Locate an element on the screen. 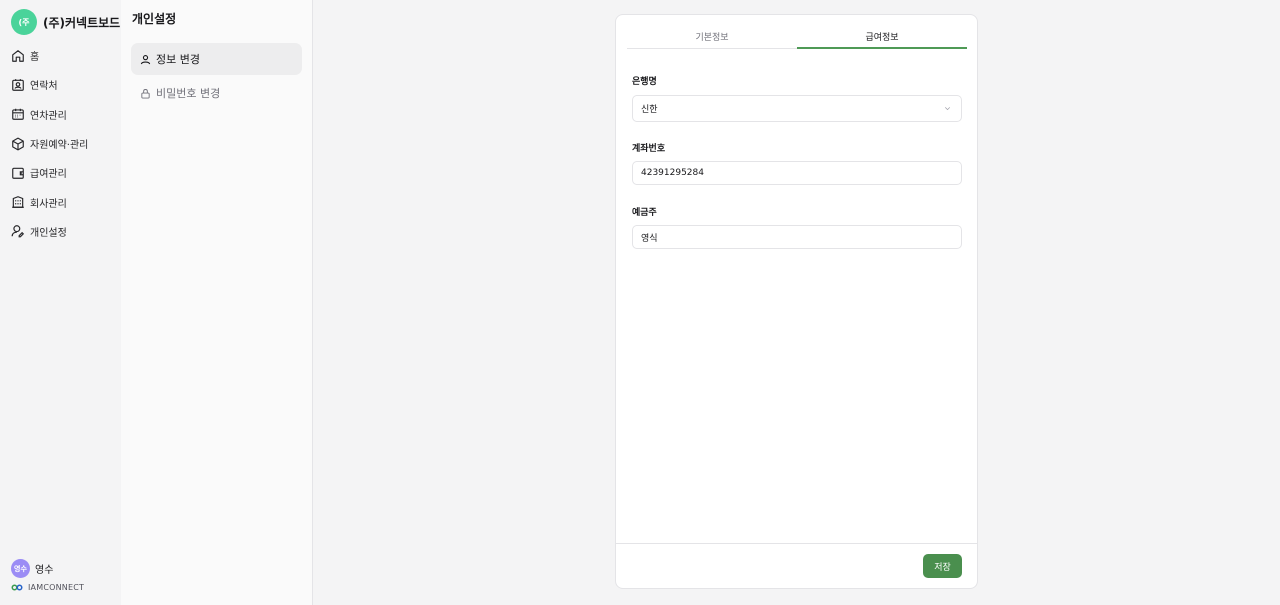 The height and width of the screenshot is (605, 1280). submenu-item-change-password: 비밀번호 변경 is located at coordinates (216, 93).